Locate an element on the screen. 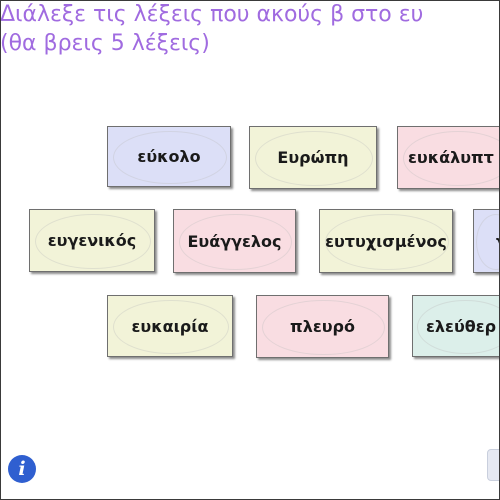  word-card-eugenikos: ευγενικός is located at coordinates (92, 240).